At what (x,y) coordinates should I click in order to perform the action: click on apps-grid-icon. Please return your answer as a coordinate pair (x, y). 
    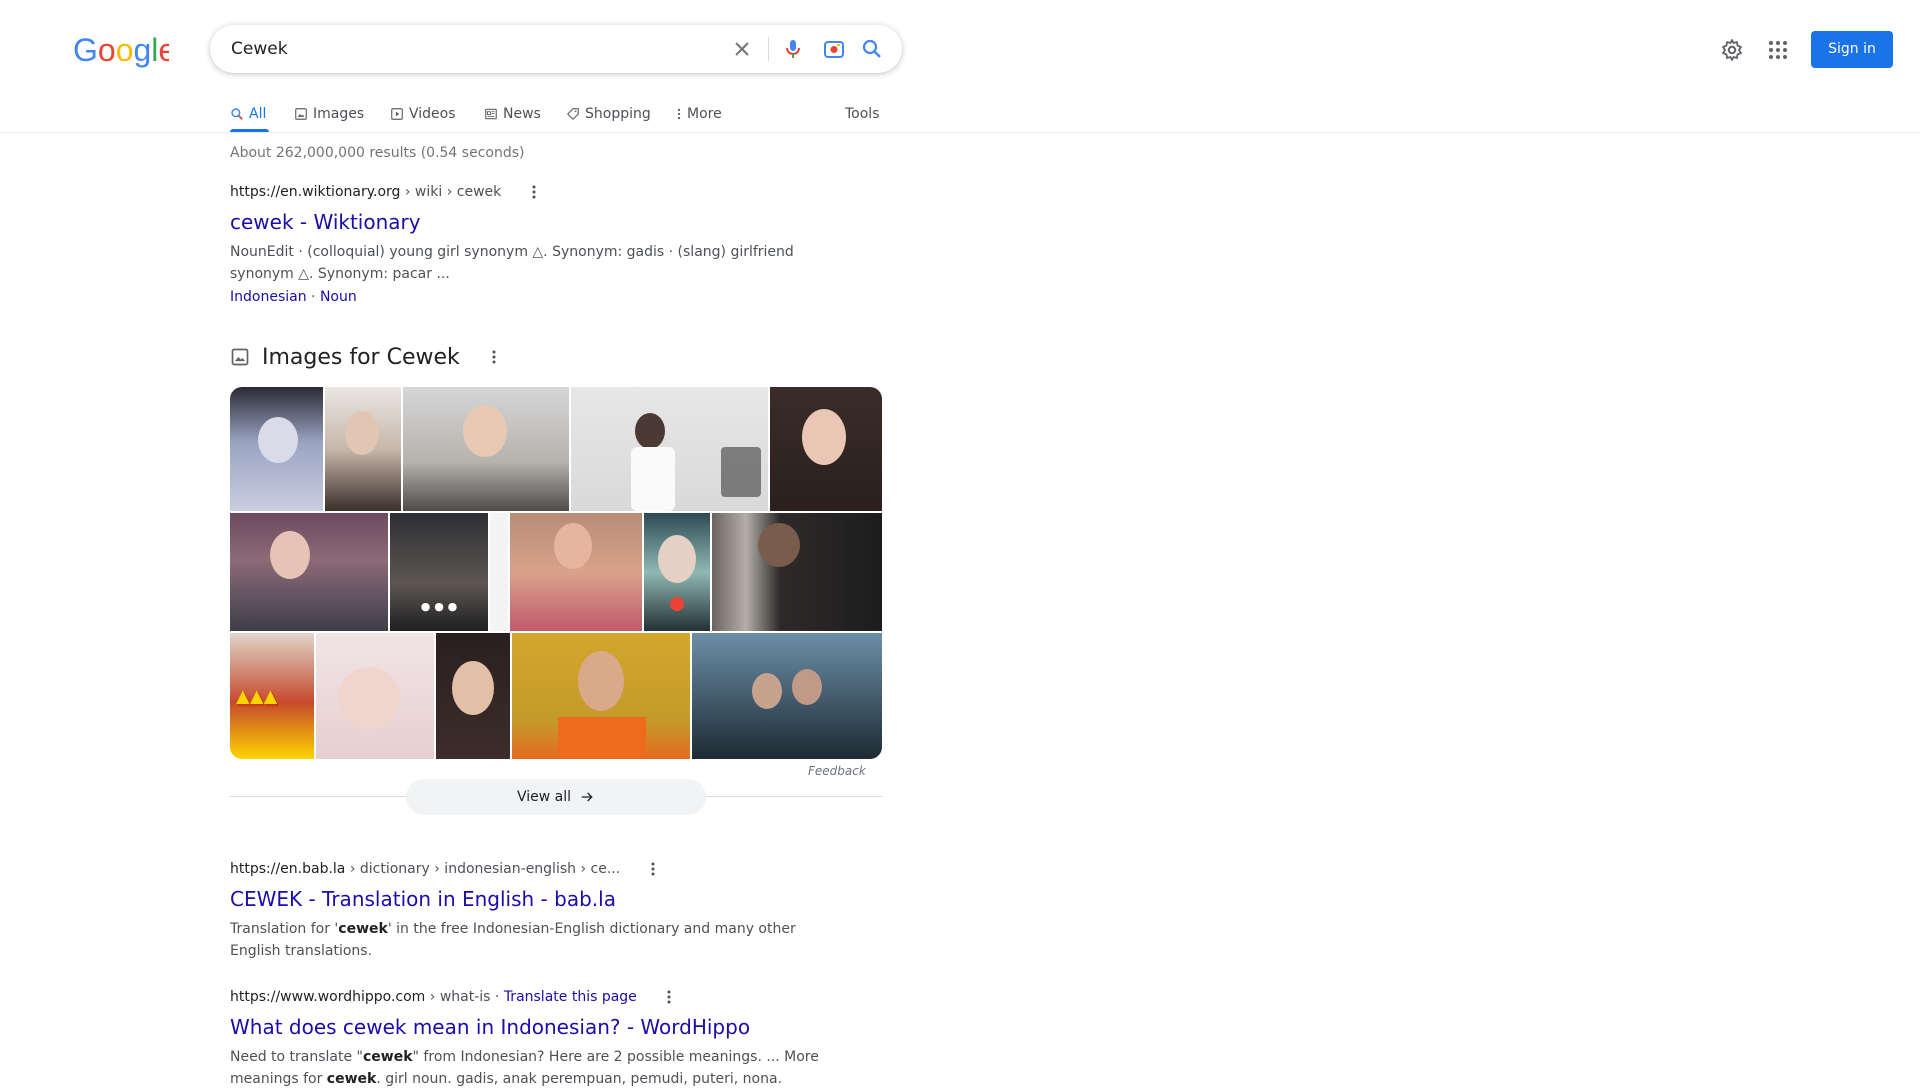
    Looking at the image, I should click on (1778, 50).